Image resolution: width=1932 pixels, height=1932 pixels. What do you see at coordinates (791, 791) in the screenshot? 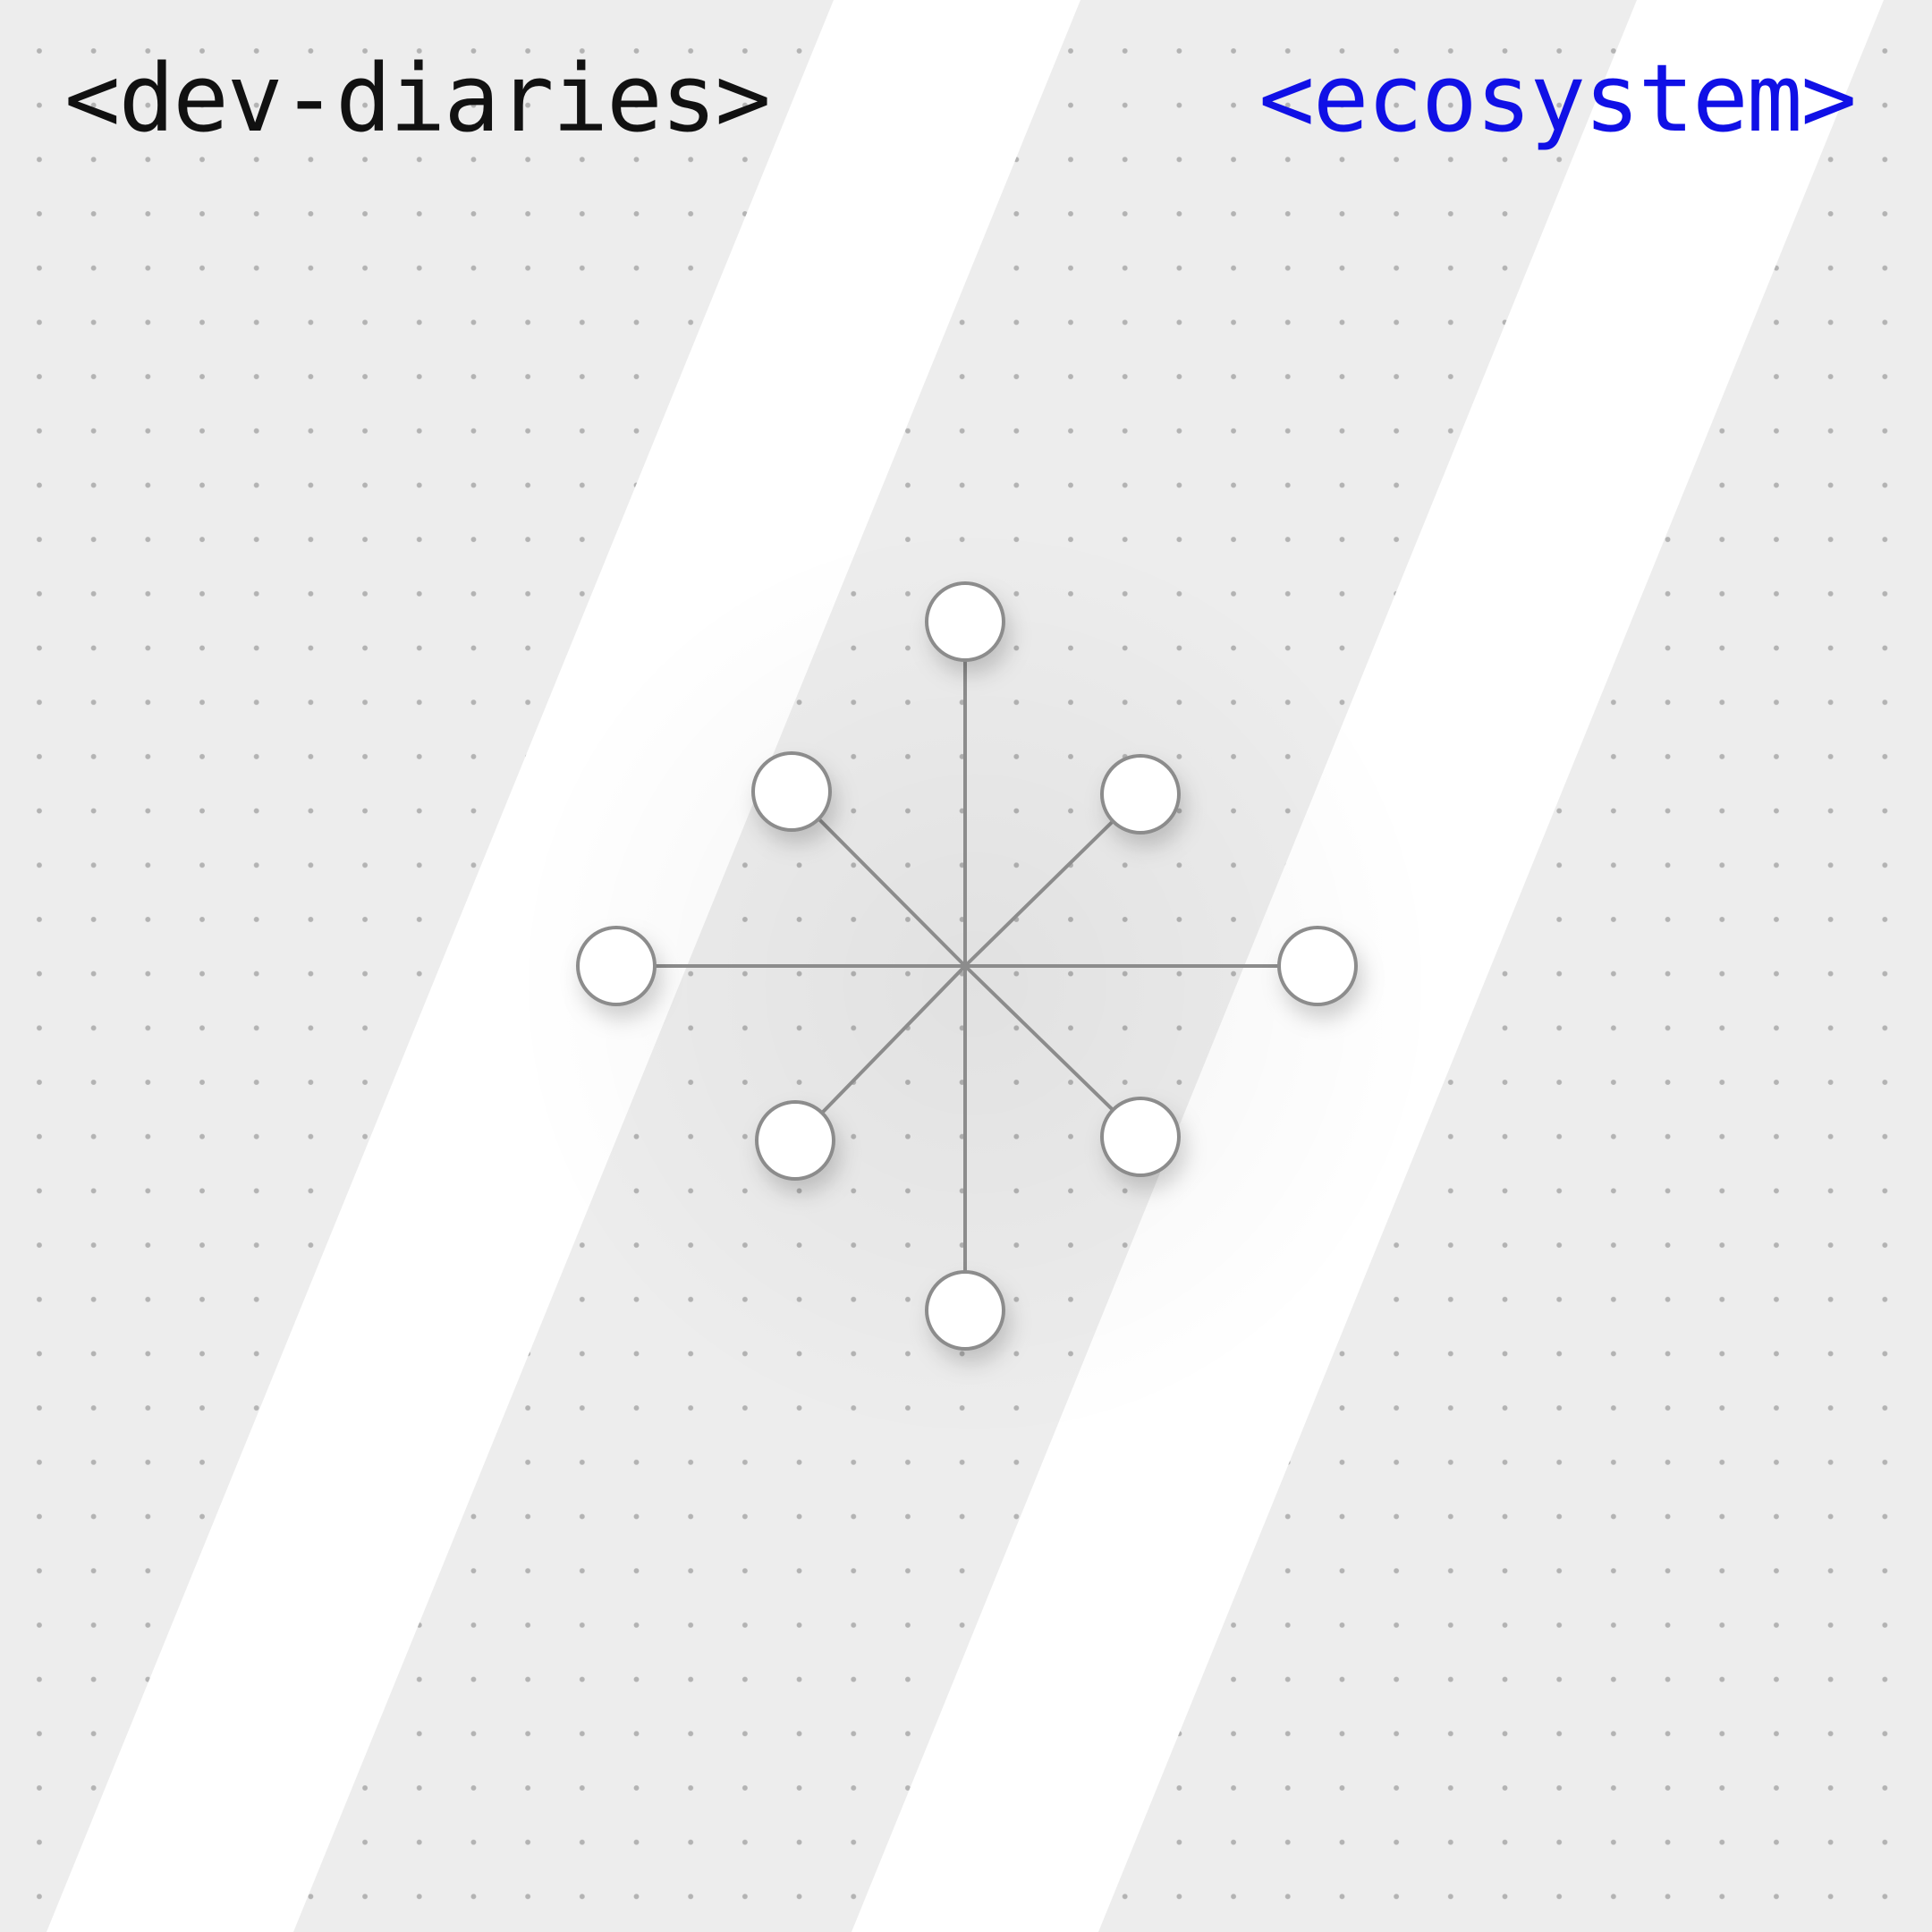
I see `node-north-west` at bounding box center [791, 791].